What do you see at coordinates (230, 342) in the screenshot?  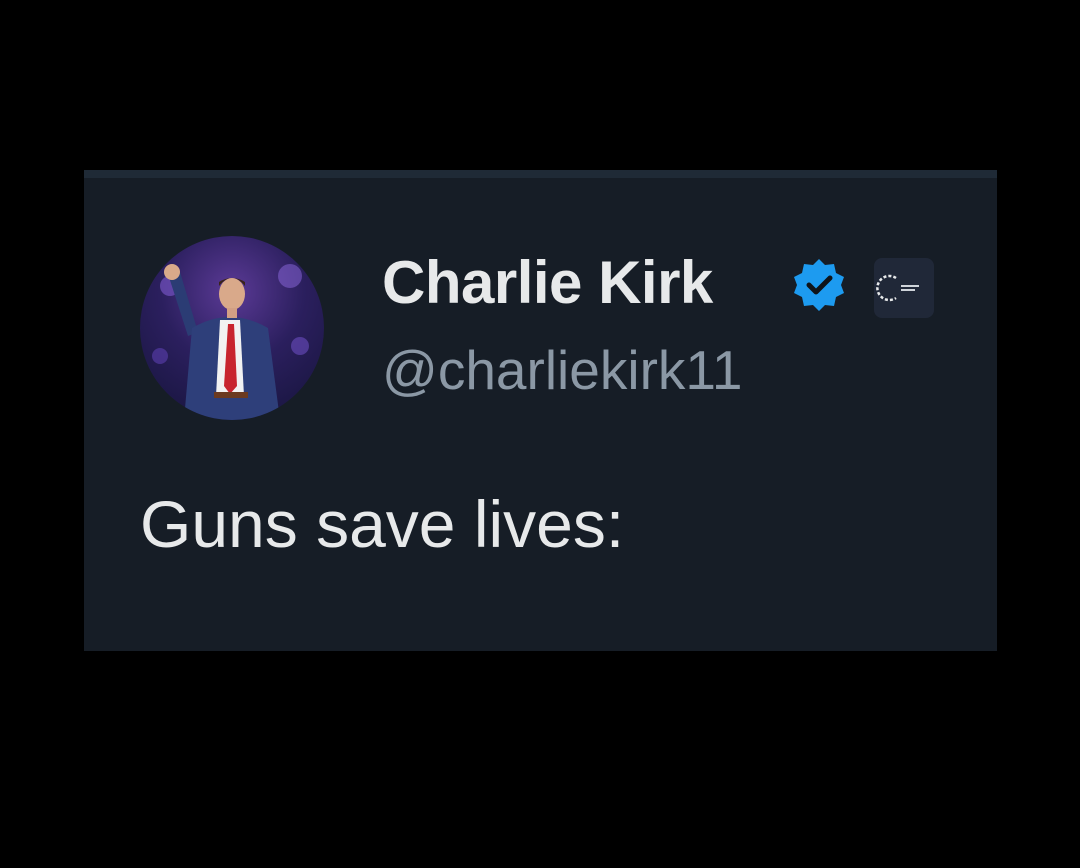 I see `avatar-photo` at bounding box center [230, 342].